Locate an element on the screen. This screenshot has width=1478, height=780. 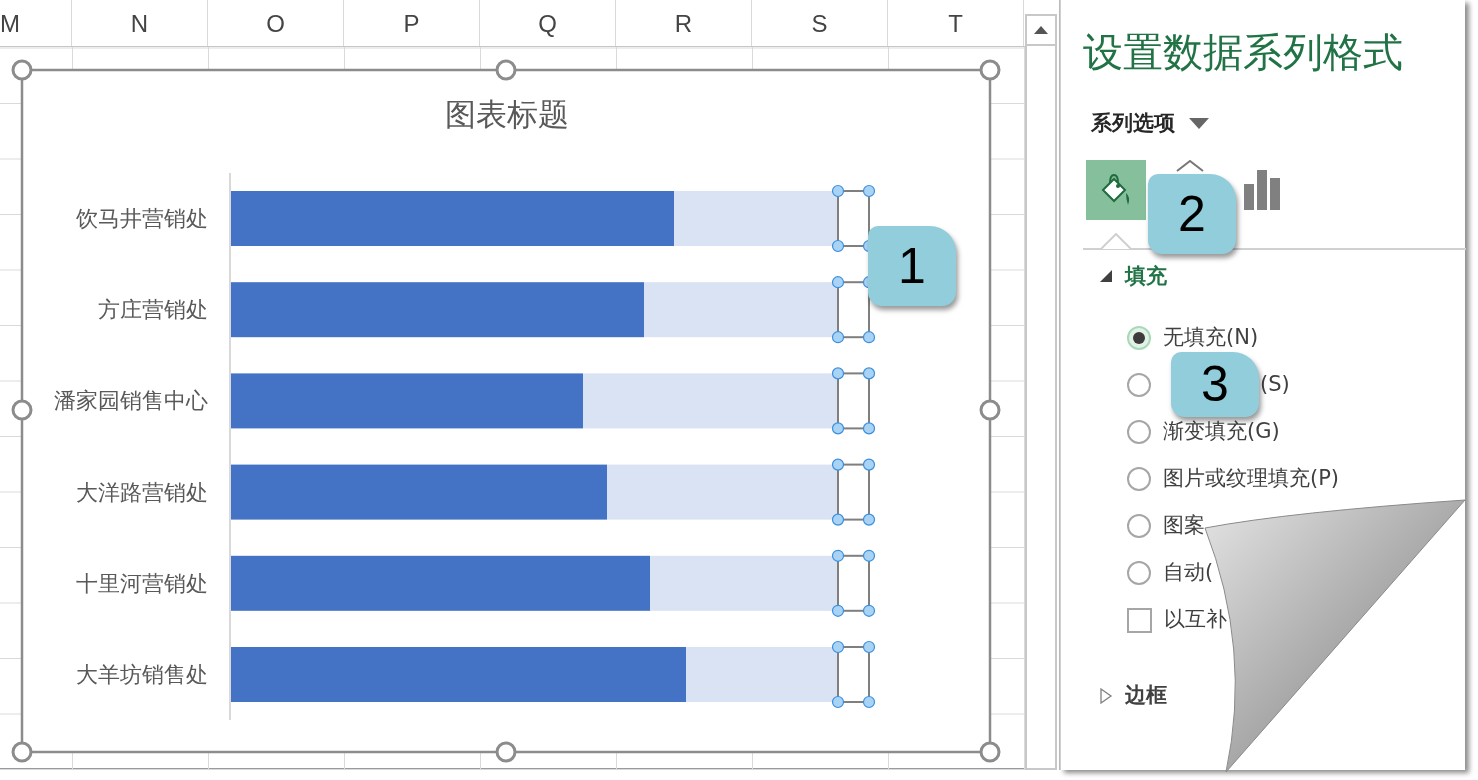
column-header: R is located at coordinates (684, 23).